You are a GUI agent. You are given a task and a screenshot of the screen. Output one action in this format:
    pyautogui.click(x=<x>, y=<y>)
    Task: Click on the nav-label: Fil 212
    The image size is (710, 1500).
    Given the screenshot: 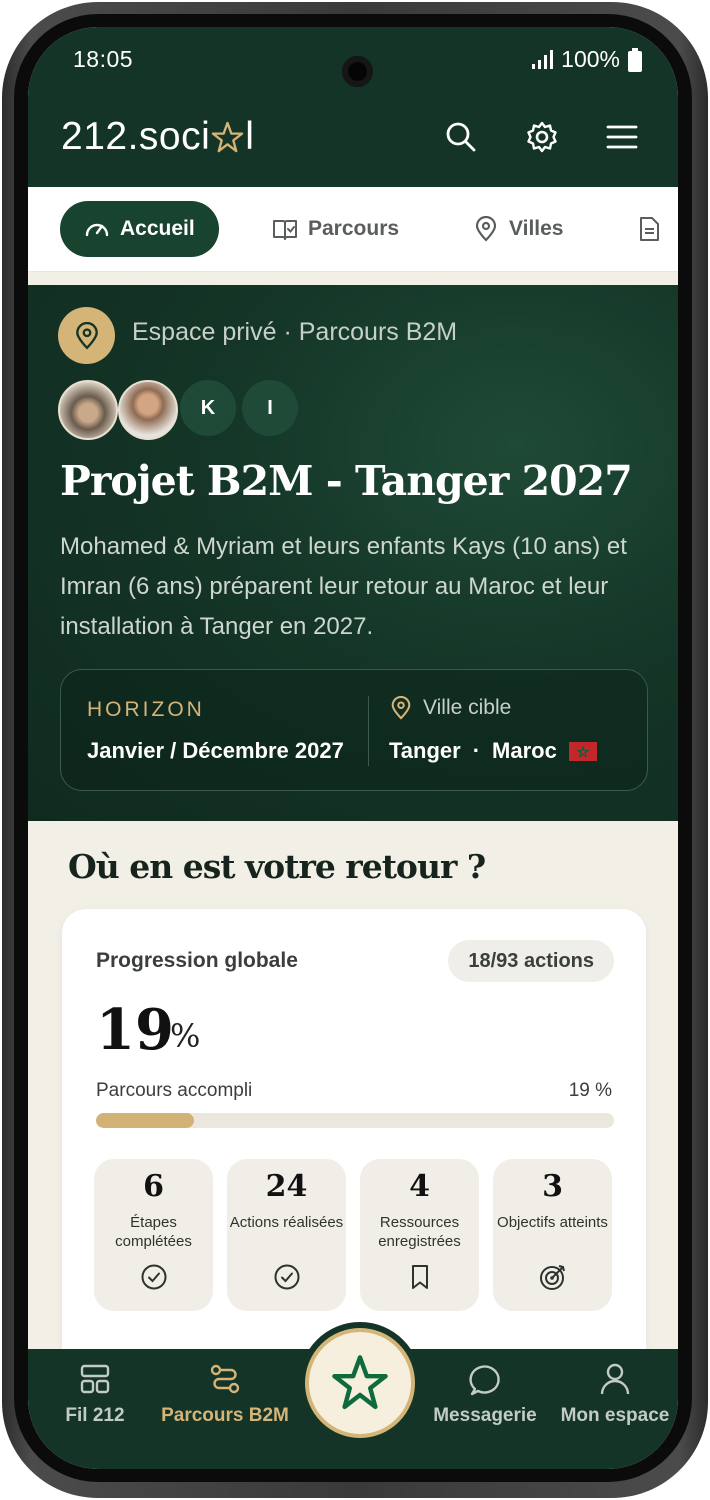 What is the action you would take?
    pyautogui.click(x=95, y=1415)
    